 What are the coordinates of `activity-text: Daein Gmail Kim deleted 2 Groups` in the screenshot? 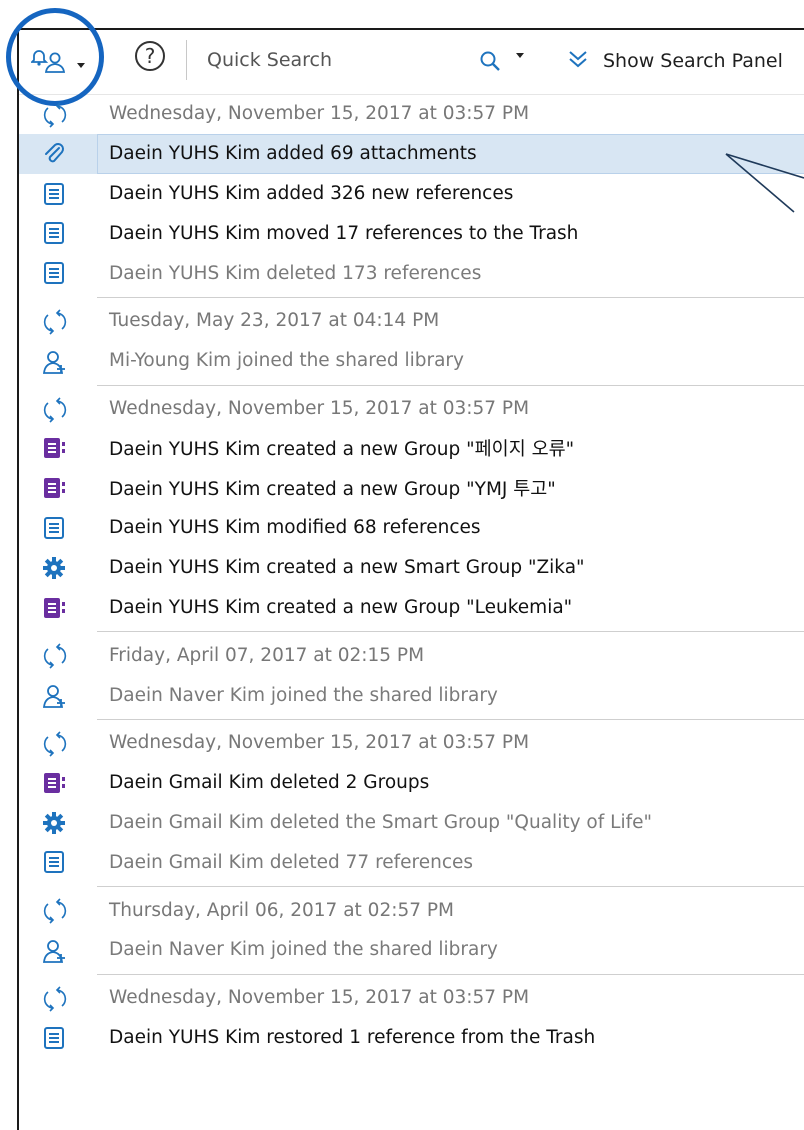 It's located at (269, 783).